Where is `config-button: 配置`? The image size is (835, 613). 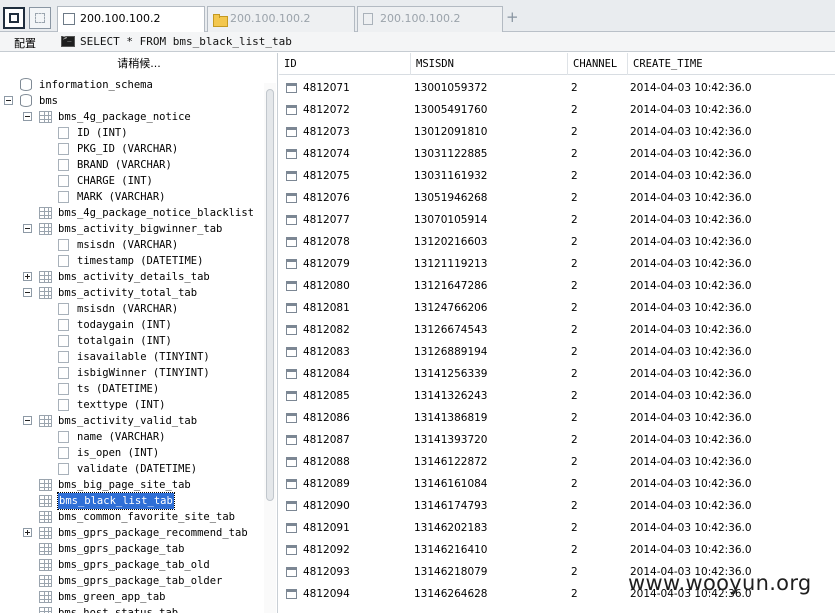 config-button: 配置 is located at coordinates (25, 43).